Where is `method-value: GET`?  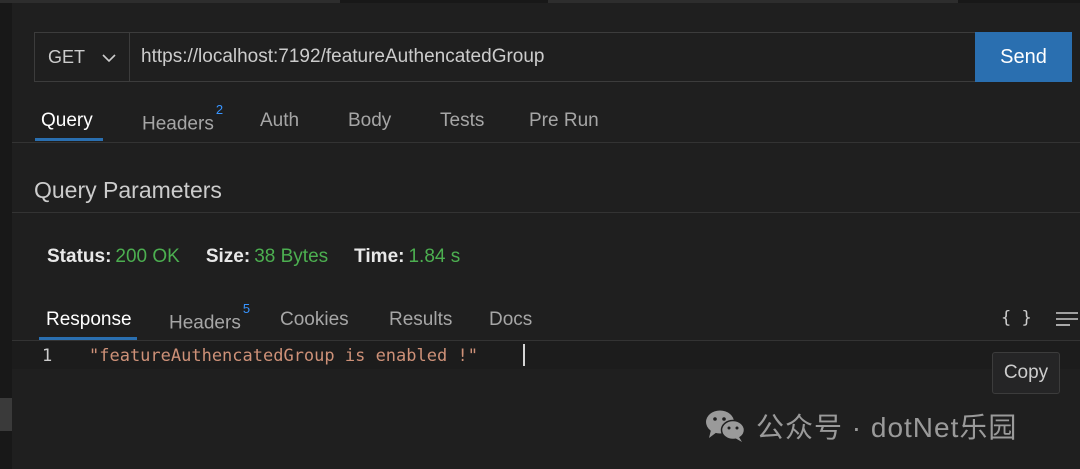 method-value: GET is located at coordinates (67, 56).